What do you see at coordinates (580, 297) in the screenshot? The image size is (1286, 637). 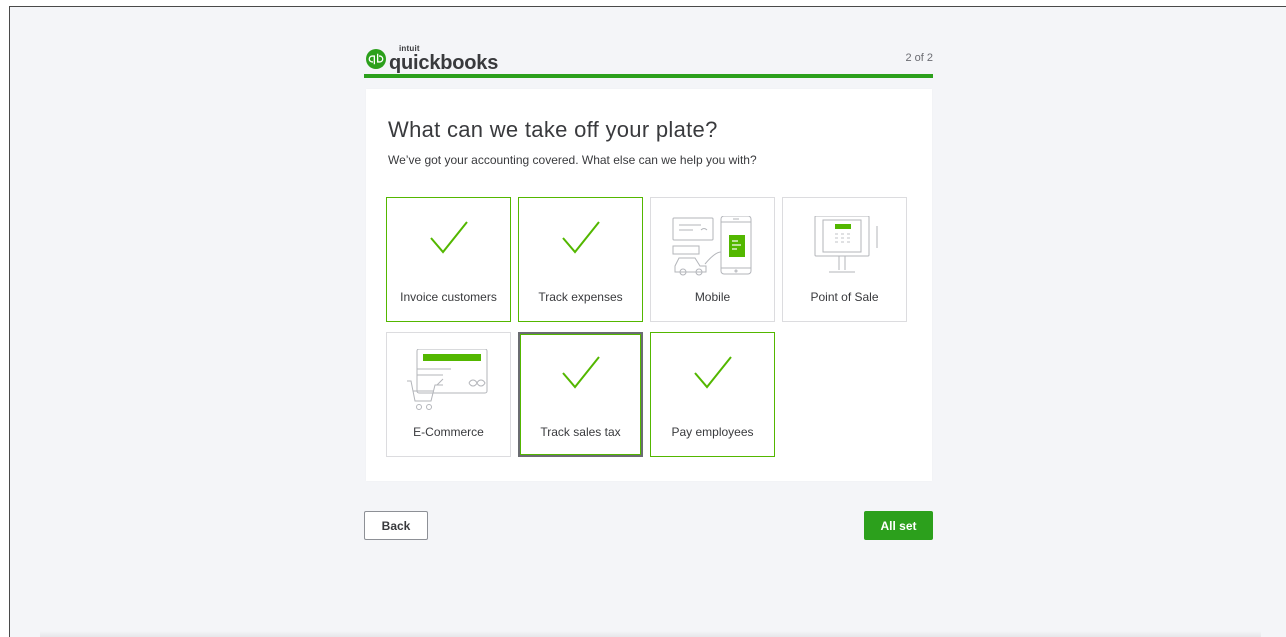 I see `option-label: Track expenses` at bounding box center [580, 297].